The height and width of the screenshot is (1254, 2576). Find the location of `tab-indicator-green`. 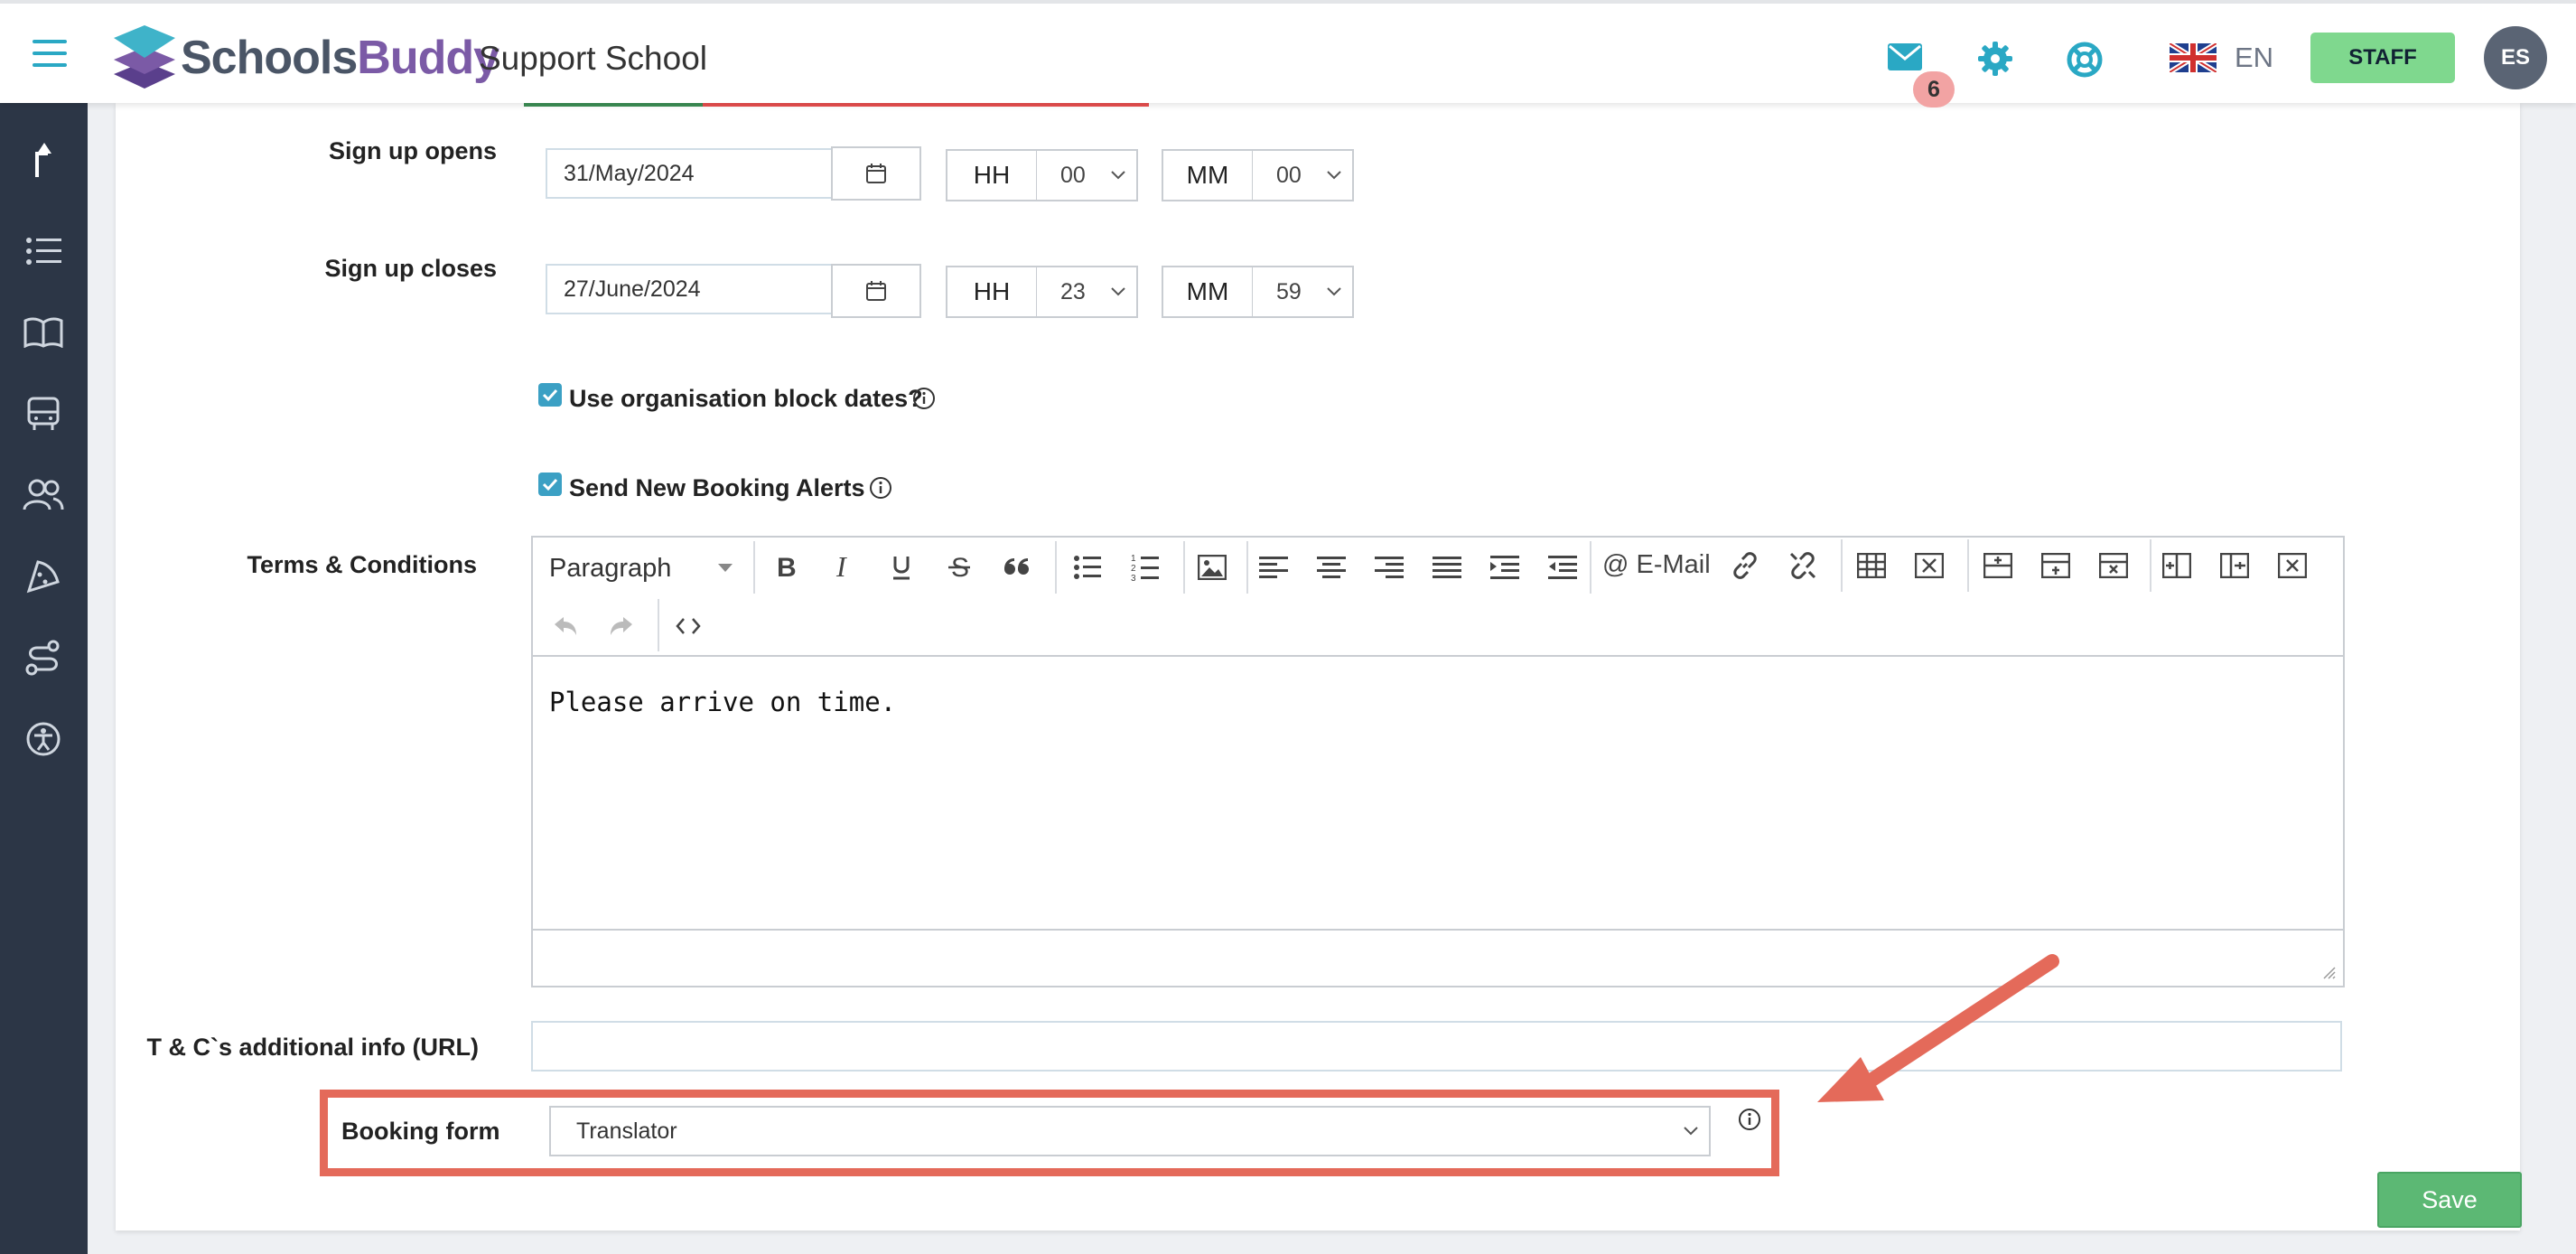

tab-indicator-green is located at coordinates (613, 105).